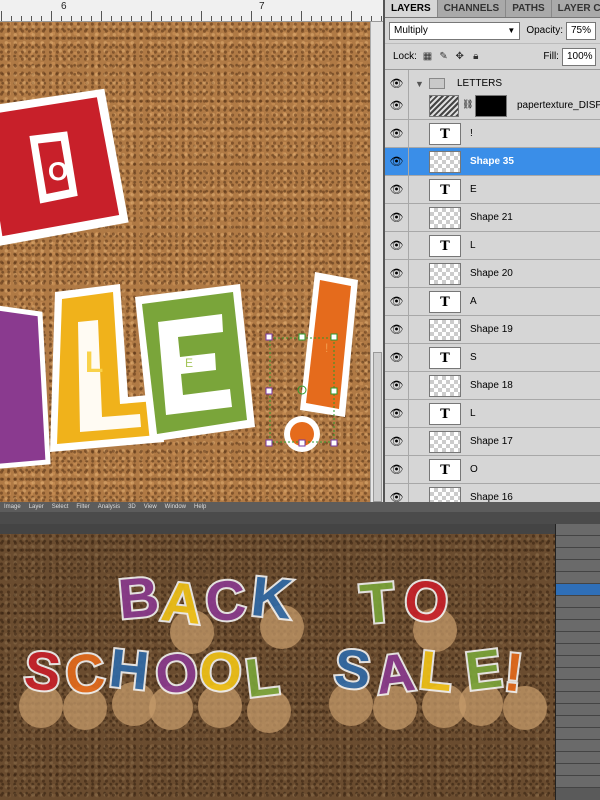 Image resolution: width=600 pixels, height=800 pixels. Describe the element at coordinates (468, 104) in the screenshot. I see `link-icon: ⛓` at that location.